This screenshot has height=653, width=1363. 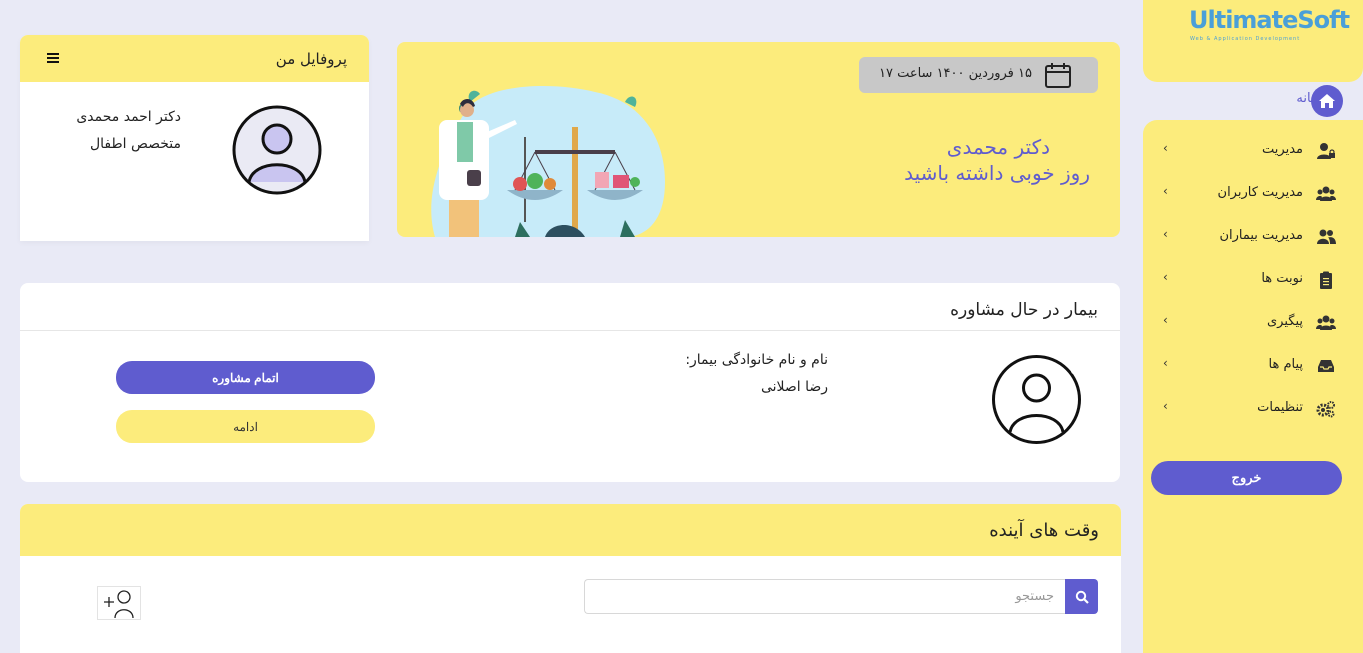 I want to click on upcoming-header: وقت های آینده, so click(x=570, y=530).